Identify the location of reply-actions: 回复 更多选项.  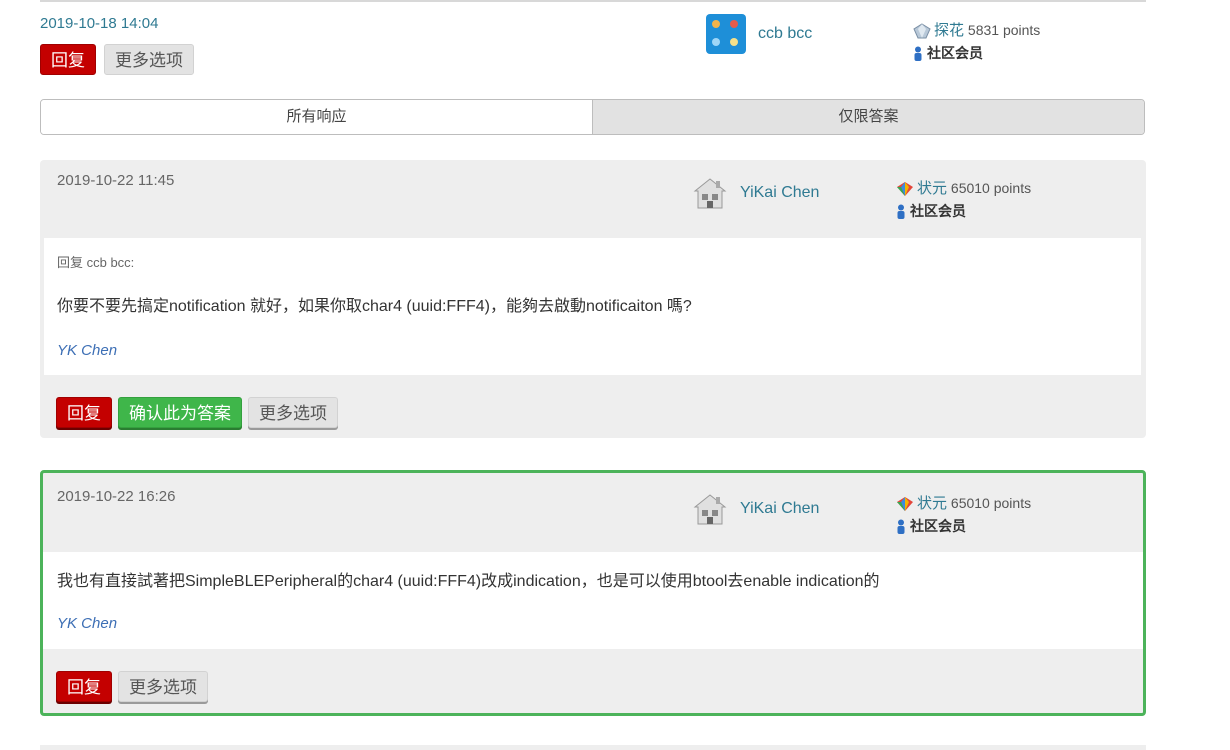
(132, 686).